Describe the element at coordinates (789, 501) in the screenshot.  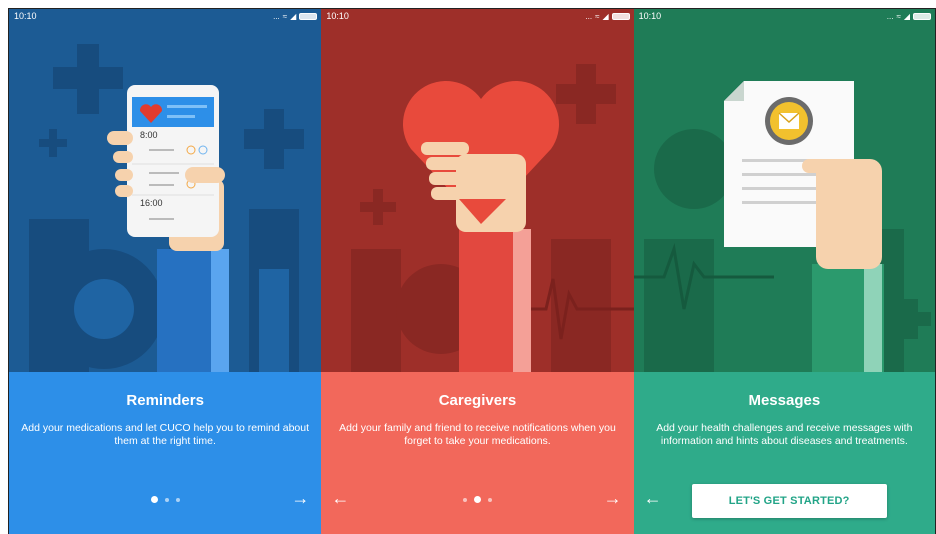
I see `get-started-button: LET'S GET STARTED?` at that location.